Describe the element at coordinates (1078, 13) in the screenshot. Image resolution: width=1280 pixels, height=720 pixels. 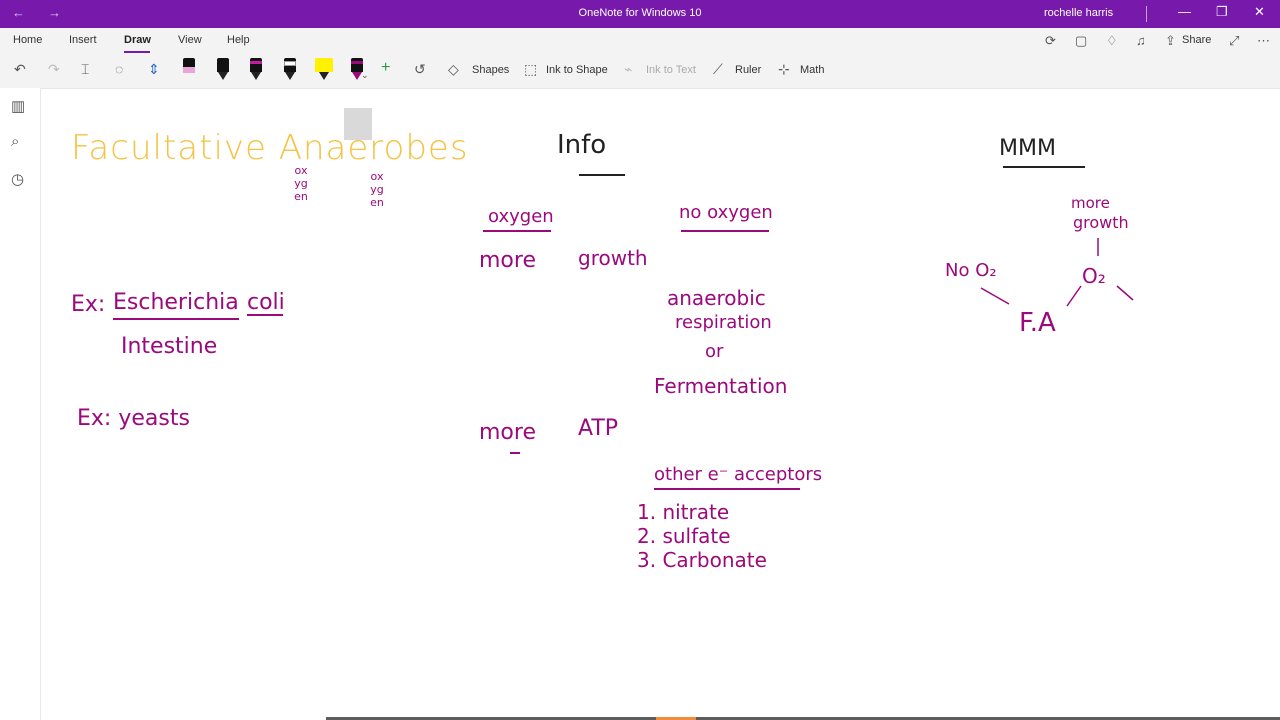
I see `user-name: rochelle harris` at that location.